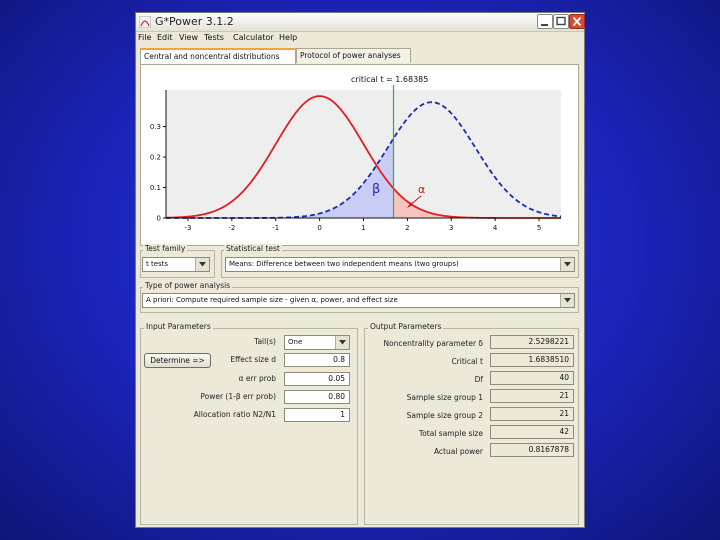  What do you see at coordinates (433, 343) in the screenshot?
I see `noncentrality-label: Noncentrality parameter δ` at bounding box center [433, 343].